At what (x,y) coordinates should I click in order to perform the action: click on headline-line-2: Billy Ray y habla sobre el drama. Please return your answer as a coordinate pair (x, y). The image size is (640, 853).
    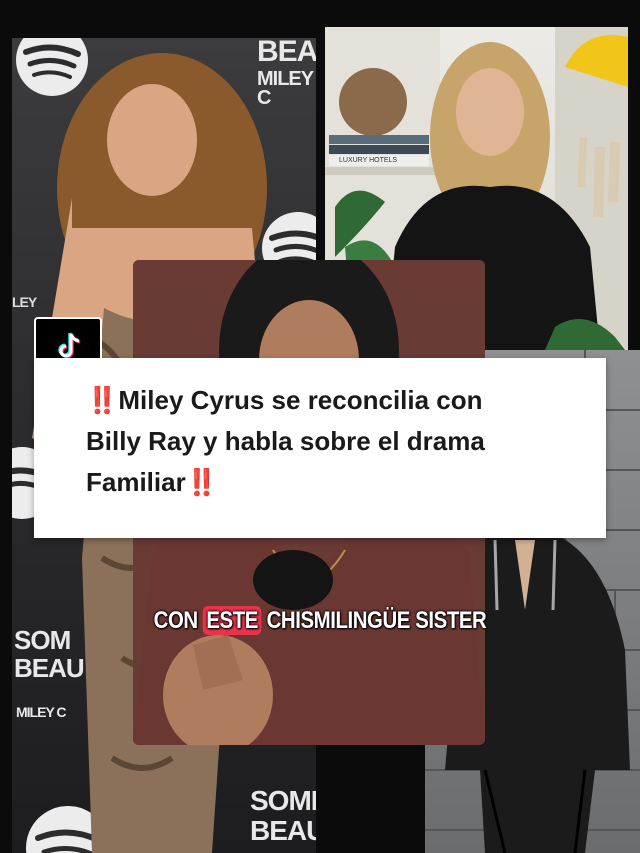
    Looking at the image, I should click on (285, 441).